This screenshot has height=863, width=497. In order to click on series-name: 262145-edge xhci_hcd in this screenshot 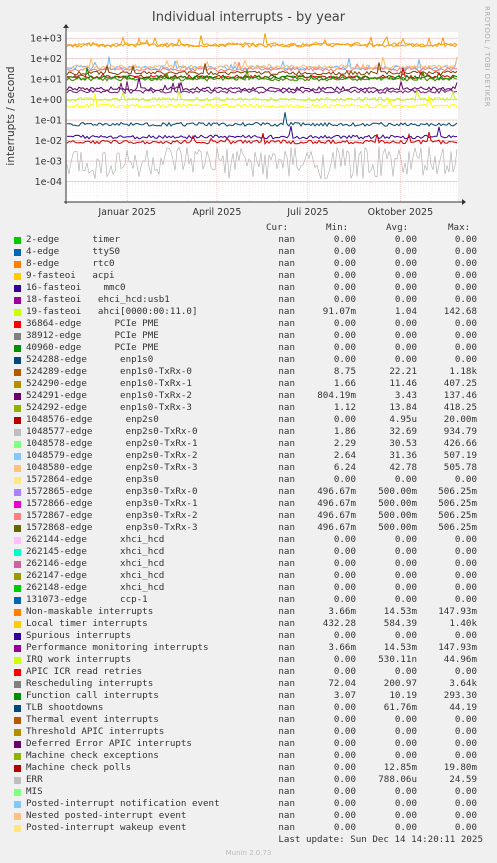, I will do `click(95, 551)`.